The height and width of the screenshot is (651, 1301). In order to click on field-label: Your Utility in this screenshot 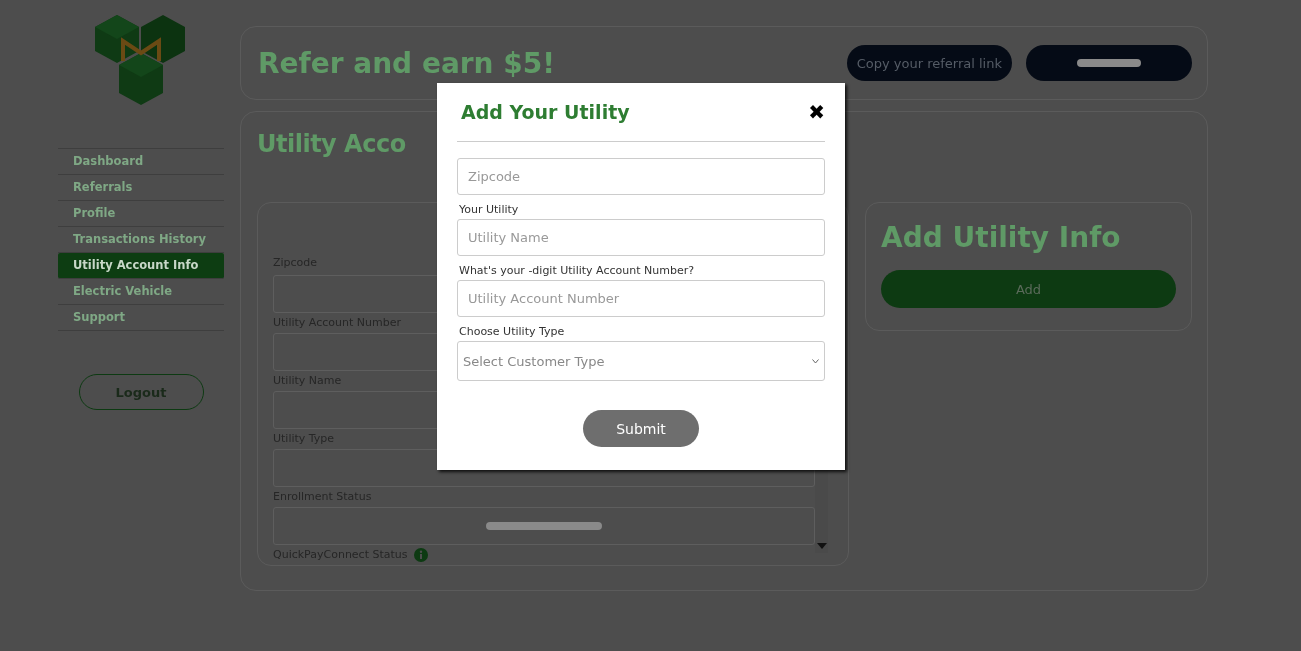, I will do `click(489, 209)`.